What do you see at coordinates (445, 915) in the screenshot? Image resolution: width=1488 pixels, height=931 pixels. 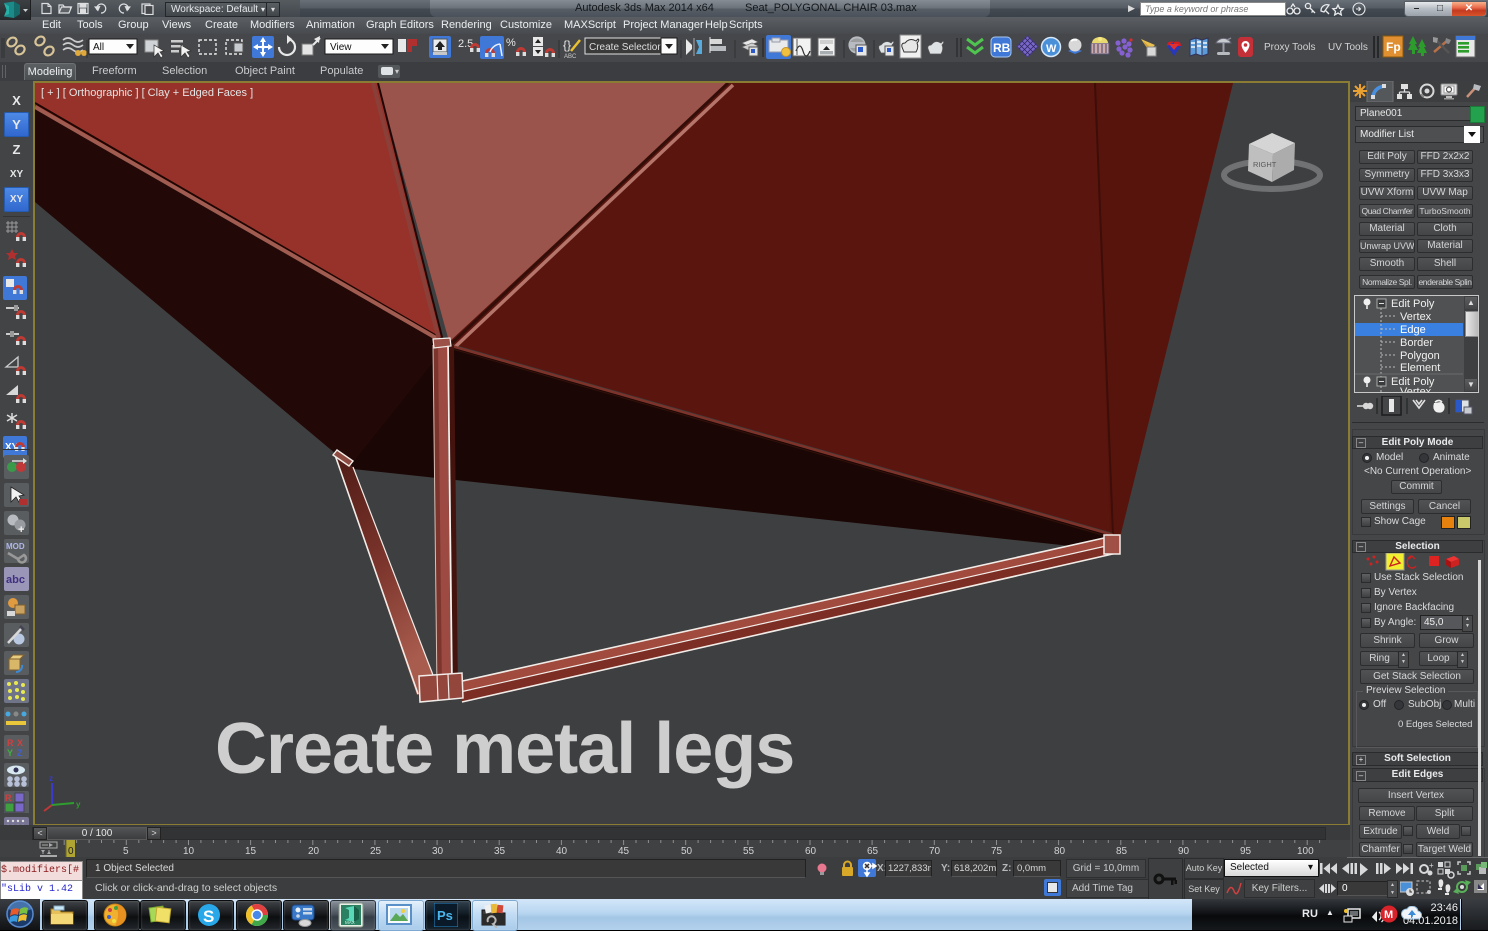 I see `svg-text: Ps` at bounding box center [445, 915].